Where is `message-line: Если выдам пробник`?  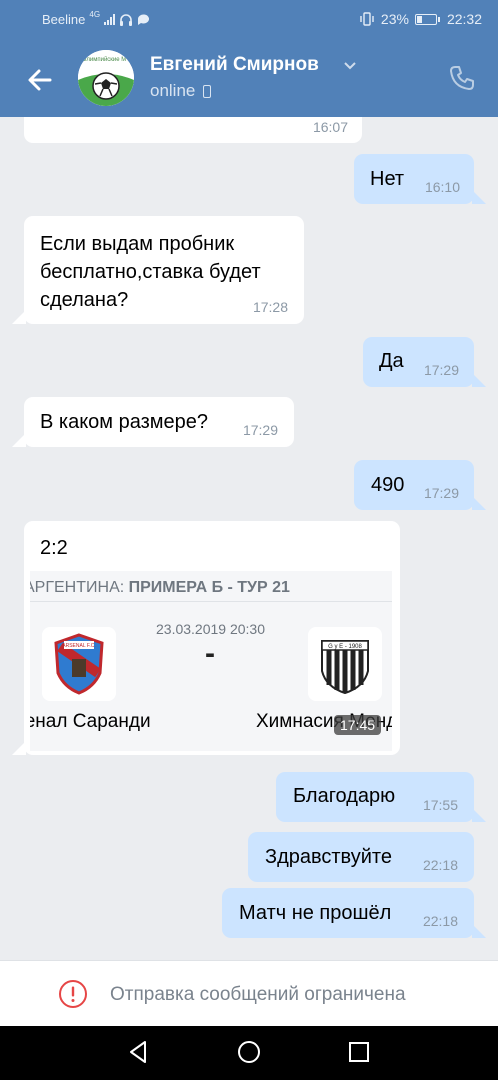
message-line: Если выдам пробник is located at coordinates (137, 244).